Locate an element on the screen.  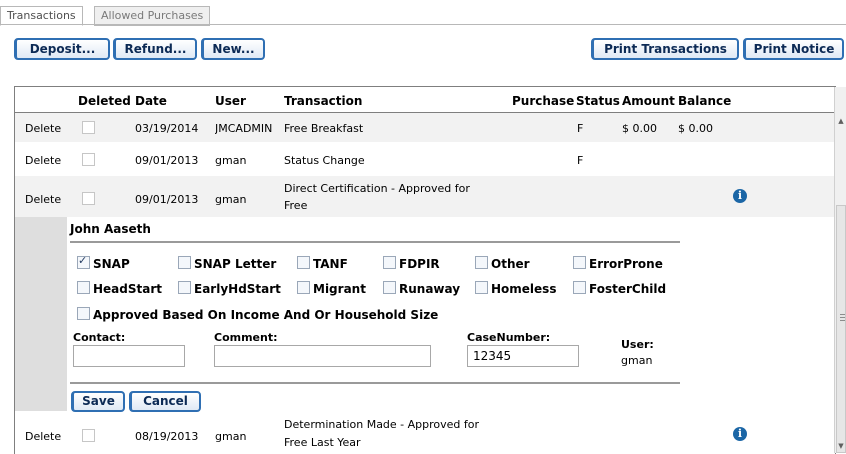
student-name: John Aaseth is located at coordinates (110, 229).